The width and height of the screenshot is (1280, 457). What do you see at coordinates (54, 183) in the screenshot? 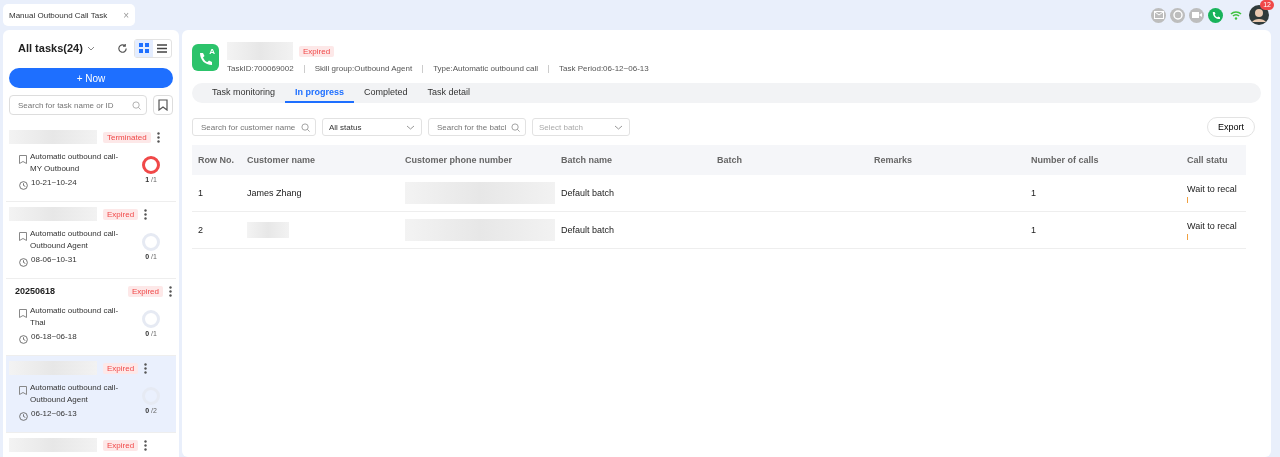
I see `task-period: 10-21~10-24` at bounding box center [54, 183].